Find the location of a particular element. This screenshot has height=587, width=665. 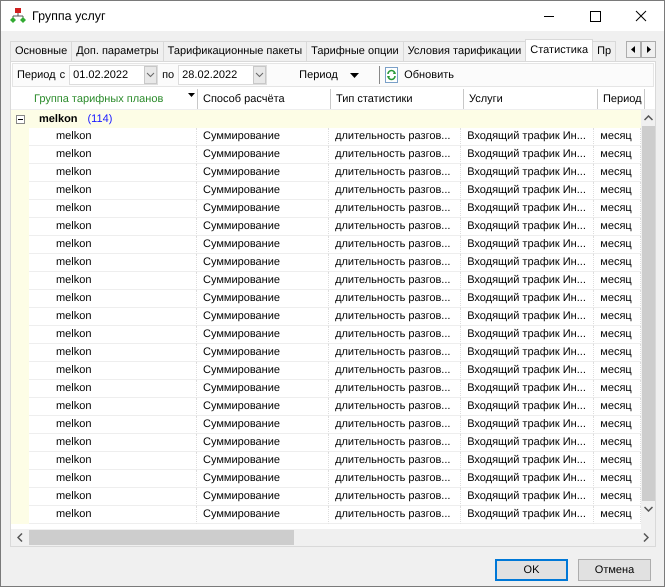

vertical-scrollbar is located at coordinates (648, 319).